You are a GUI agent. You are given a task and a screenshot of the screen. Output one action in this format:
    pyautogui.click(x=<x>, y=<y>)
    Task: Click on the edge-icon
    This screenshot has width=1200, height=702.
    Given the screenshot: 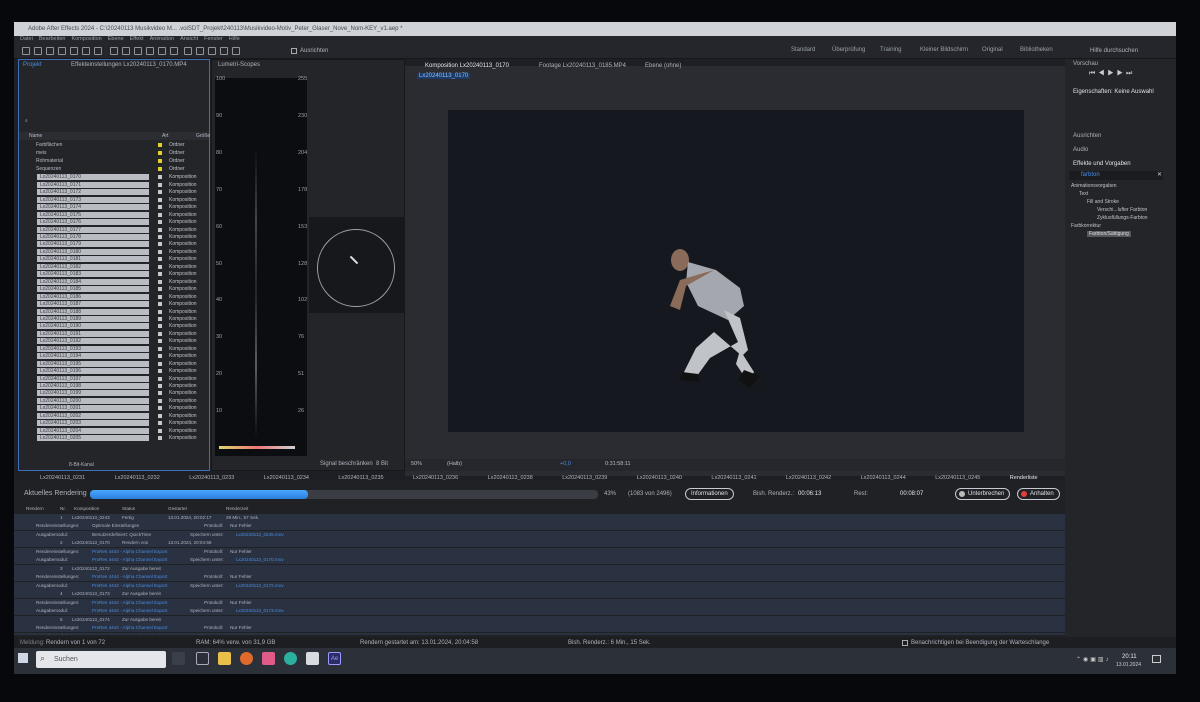 What is the action you would take?
    pyautogui.click(x=290, y=658)
    